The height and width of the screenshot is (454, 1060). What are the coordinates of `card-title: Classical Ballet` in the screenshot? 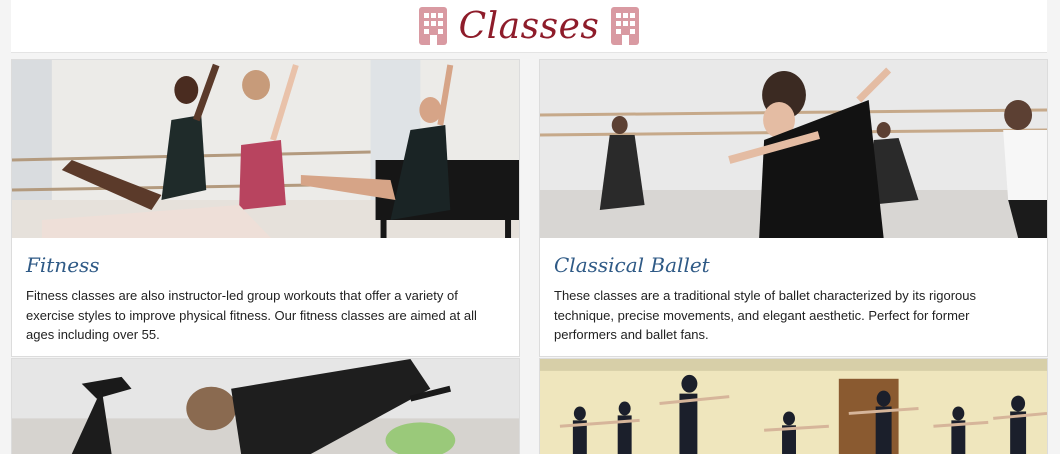 It's located at (632, 265).